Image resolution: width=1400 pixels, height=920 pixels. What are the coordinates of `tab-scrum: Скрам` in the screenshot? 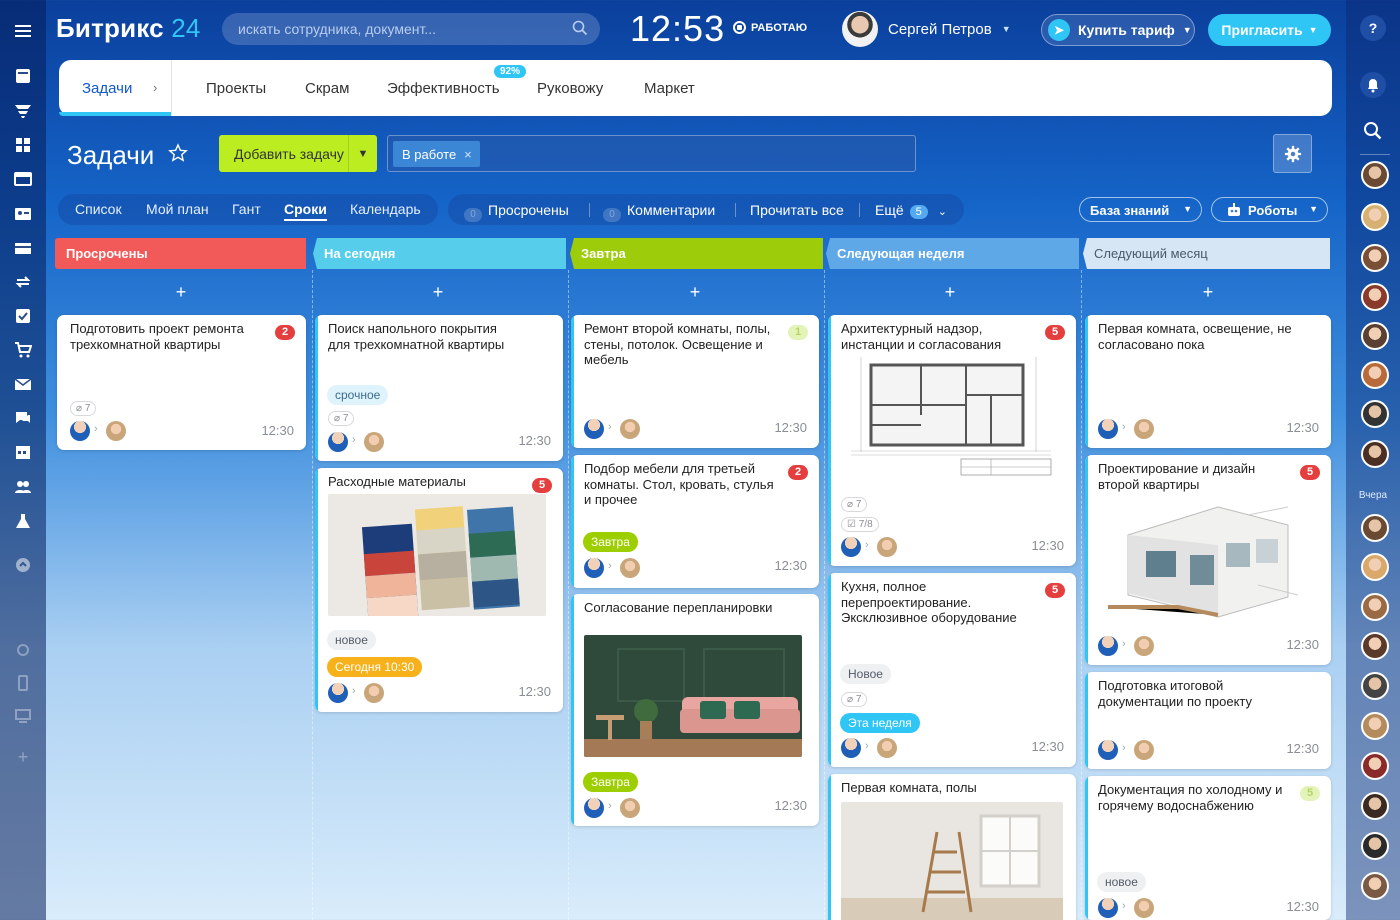 It's located at (327, 88).